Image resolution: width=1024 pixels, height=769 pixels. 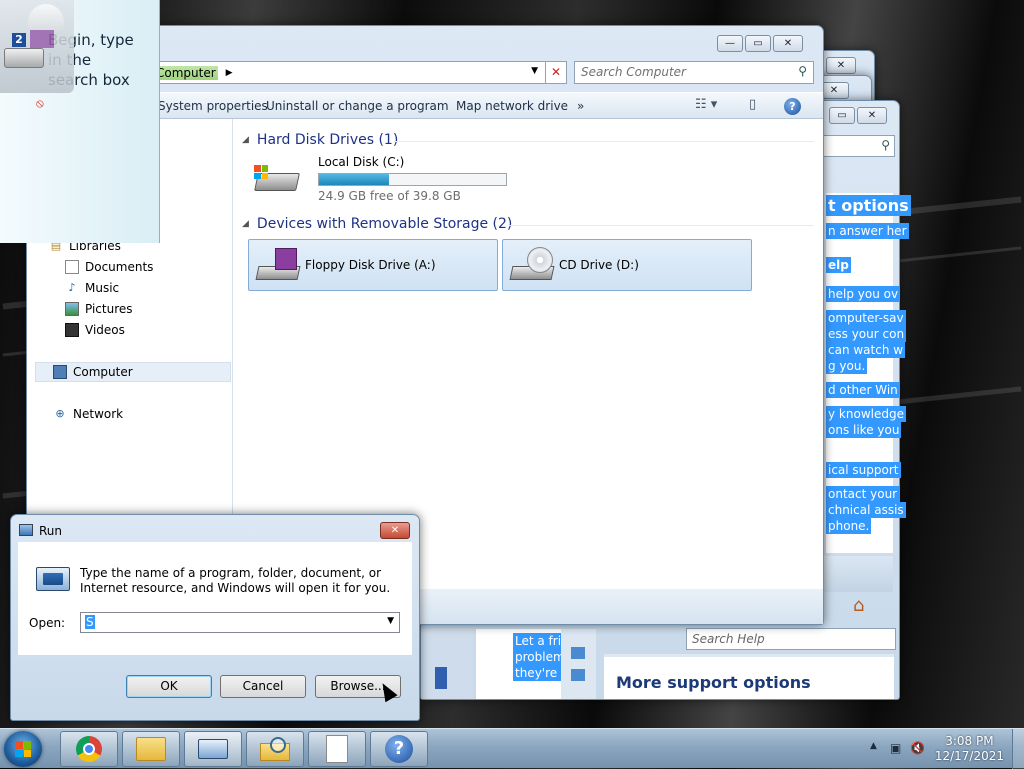 What do you see at coordinates (969, 741) in the screenshot?
I see `clock-time: 3:08 PM` at bounding box center [969, 741].